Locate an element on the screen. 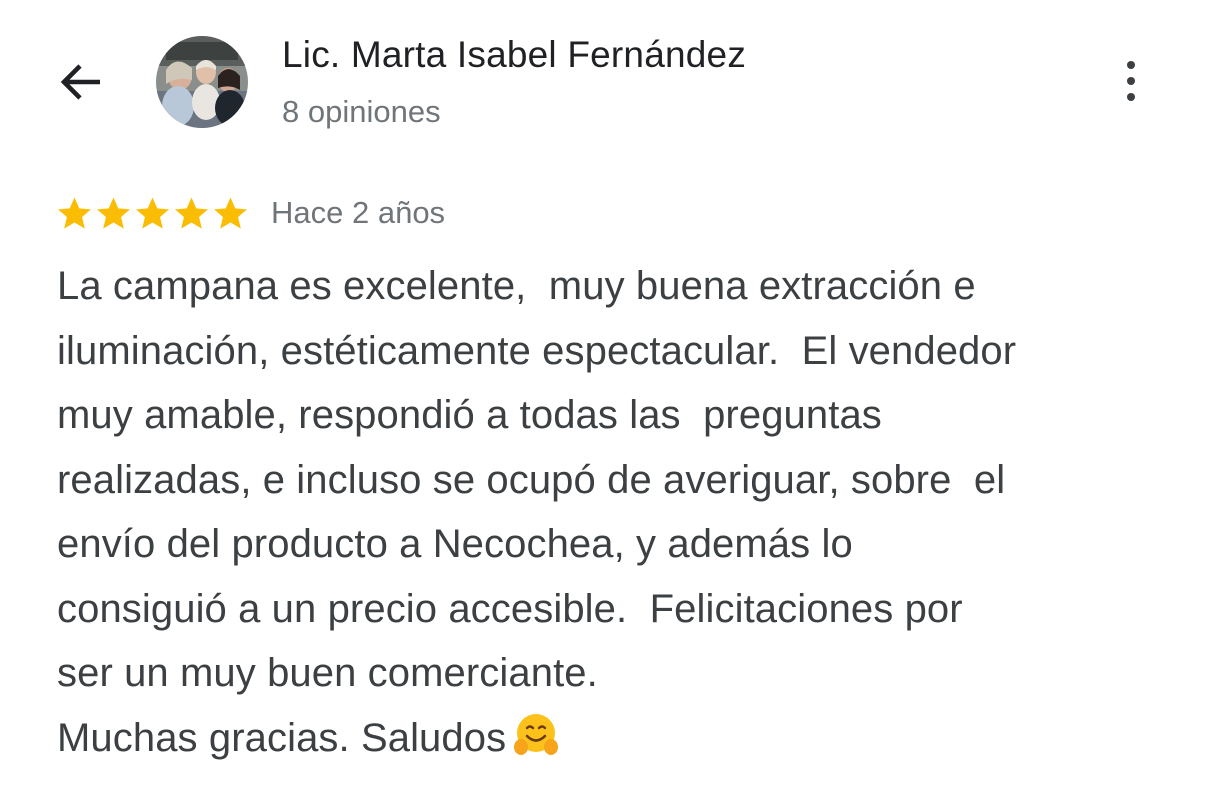  review-date: Hace 2 años is located at coordinates (358, 212).